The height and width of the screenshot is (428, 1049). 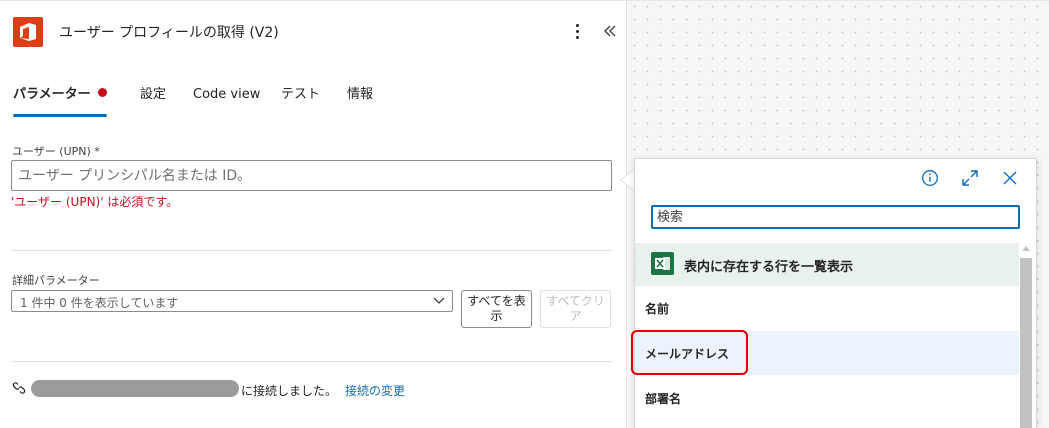 What do you see at coordinates (610, 31) in the screenshot?
I see `collapse-panel-icon` at bounding box center [610, 31].